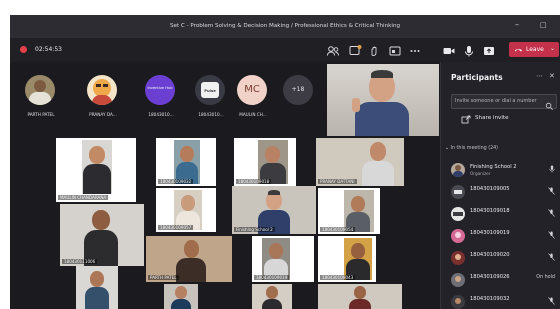 This screenshot has height=309, width=560. I want to click on share-invite-label: Share invite, so click(492, 118).